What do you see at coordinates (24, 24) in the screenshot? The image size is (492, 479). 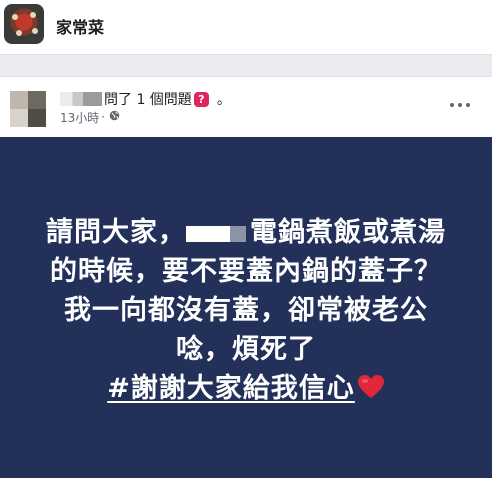 I see `group-avatar` at bounding box center [24, 24].